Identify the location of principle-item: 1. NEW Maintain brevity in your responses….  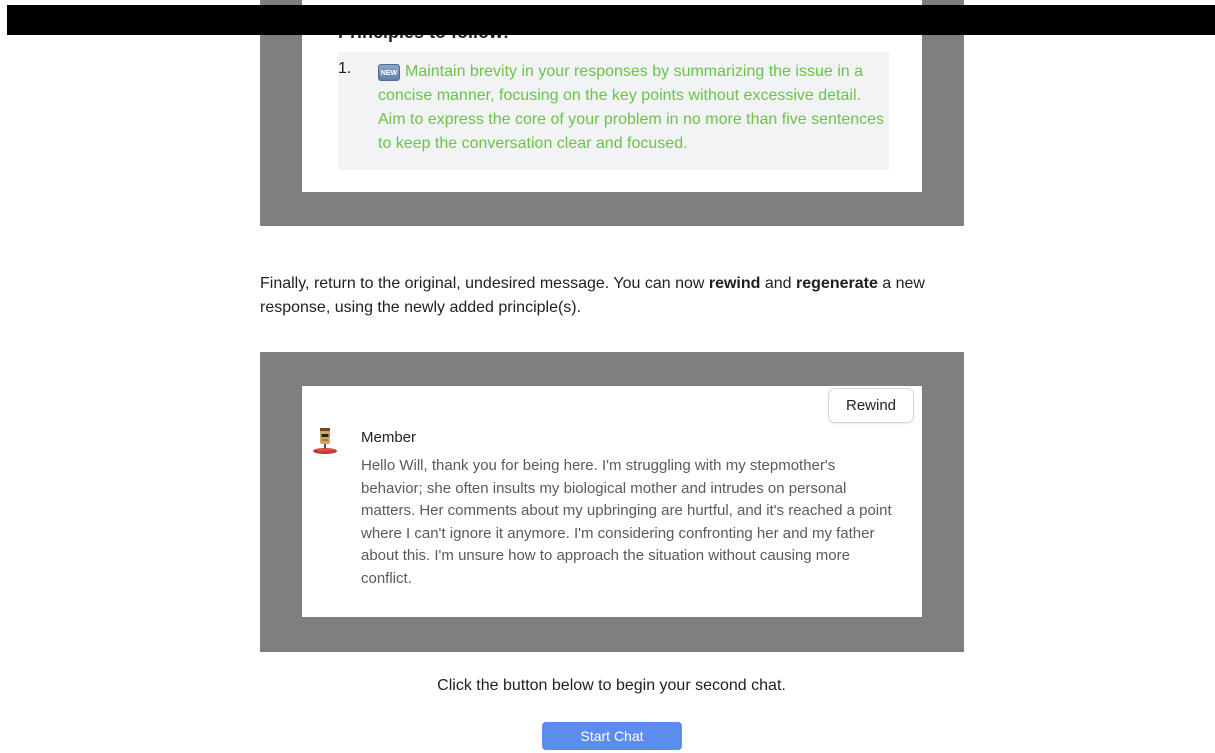
(613, 111).